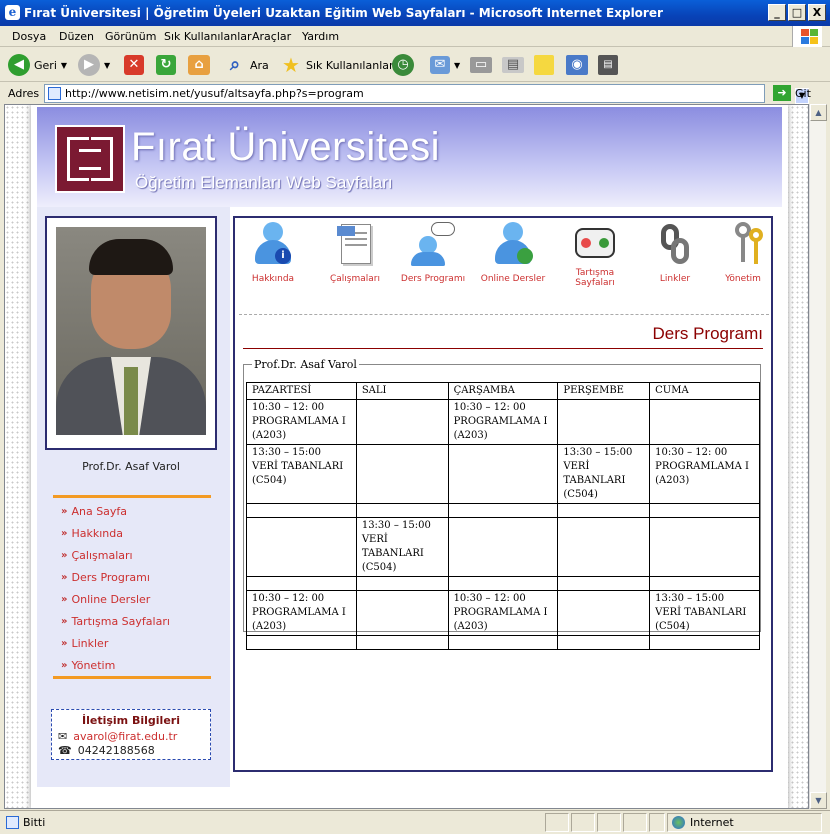 The image size is (830, 834). What do you see at coordinates (166, 65) in the screenshot?
I see `refresh-button: ↻` at bounding box center [166, 65].